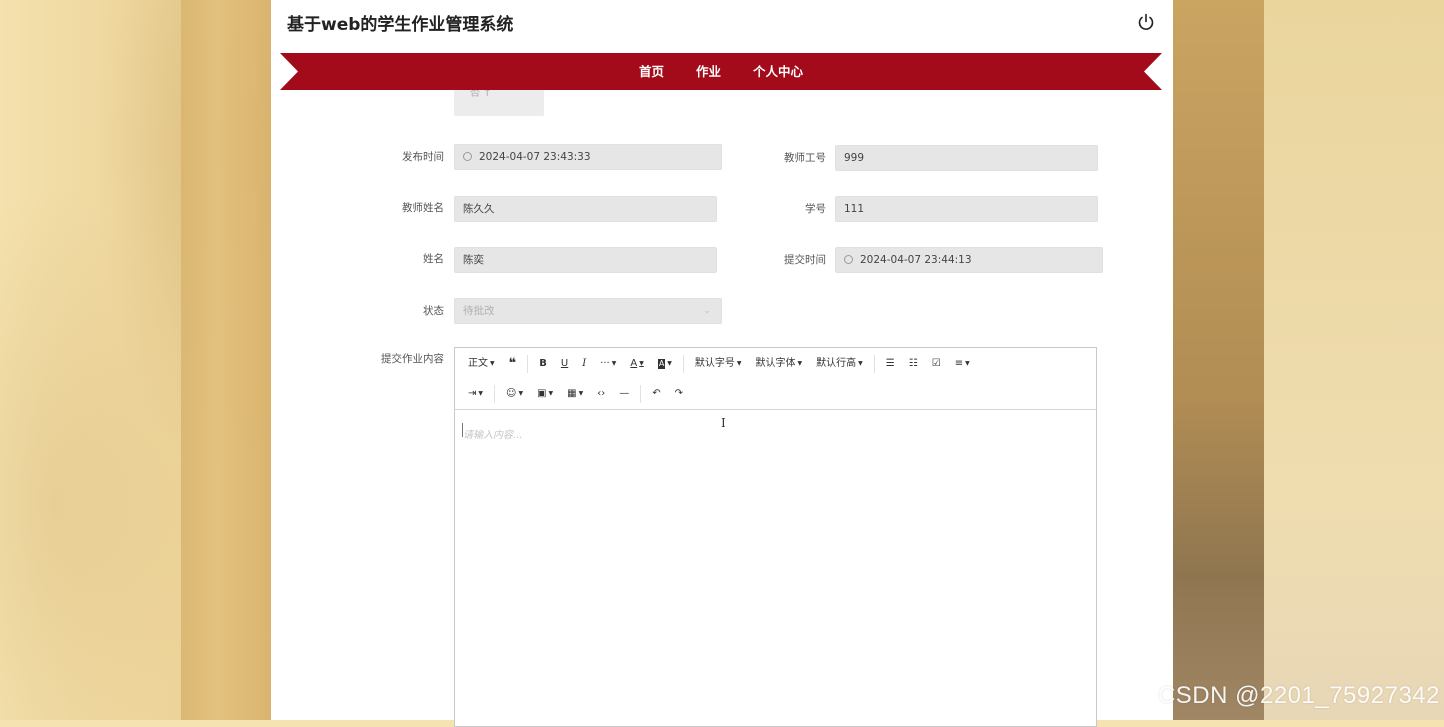  I want to click on table-icon: ▦ ▼, so click(575, 394).